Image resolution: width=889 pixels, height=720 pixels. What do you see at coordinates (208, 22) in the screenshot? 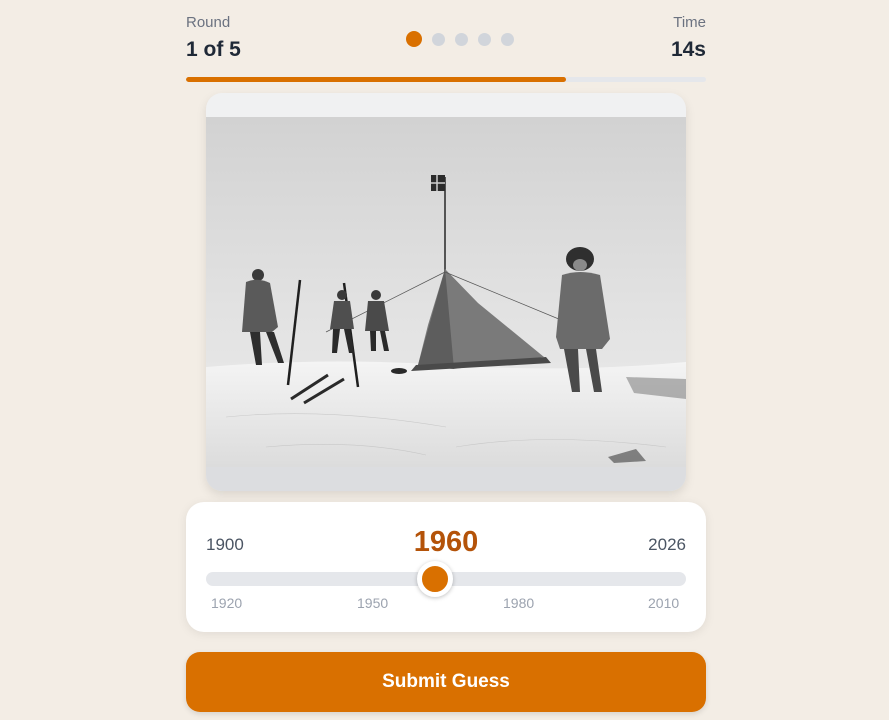
I see `round-label: Round` at bounding box center [208, 22].